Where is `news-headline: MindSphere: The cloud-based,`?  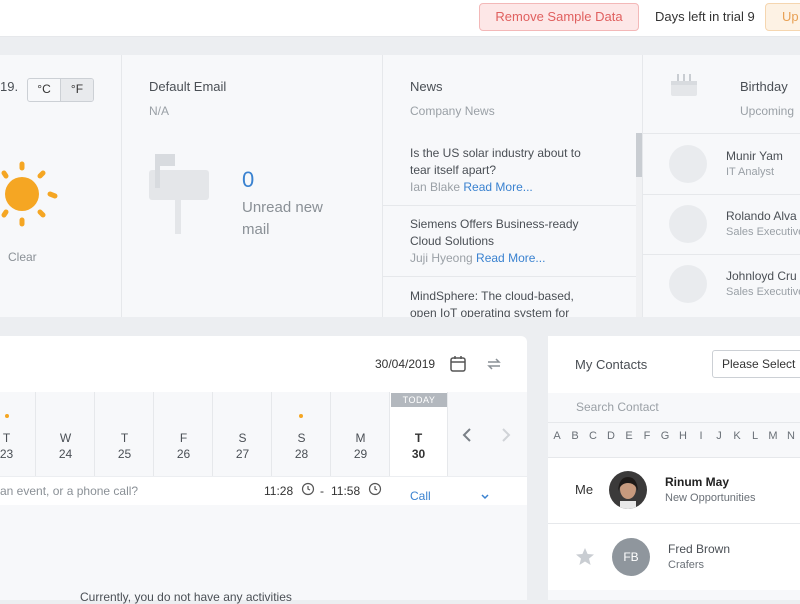
news-headline: MindSphere: The cloud-based, is located at coordinates (520, 296).